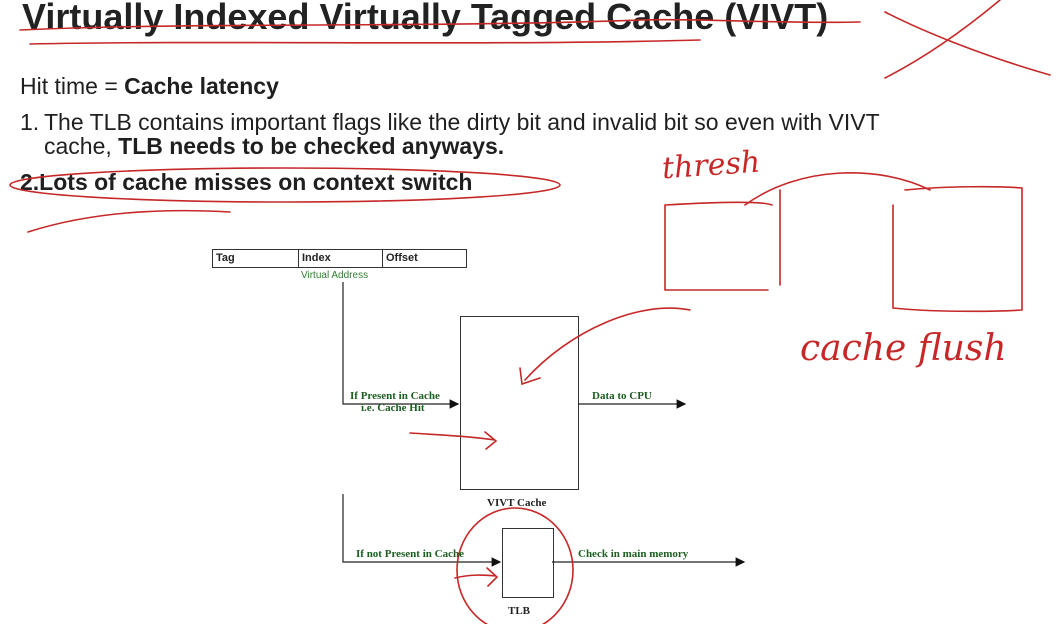 The height and width of the screenshot is (624, 1064). I want to click on right-rect-sketch, so click(957, 249).